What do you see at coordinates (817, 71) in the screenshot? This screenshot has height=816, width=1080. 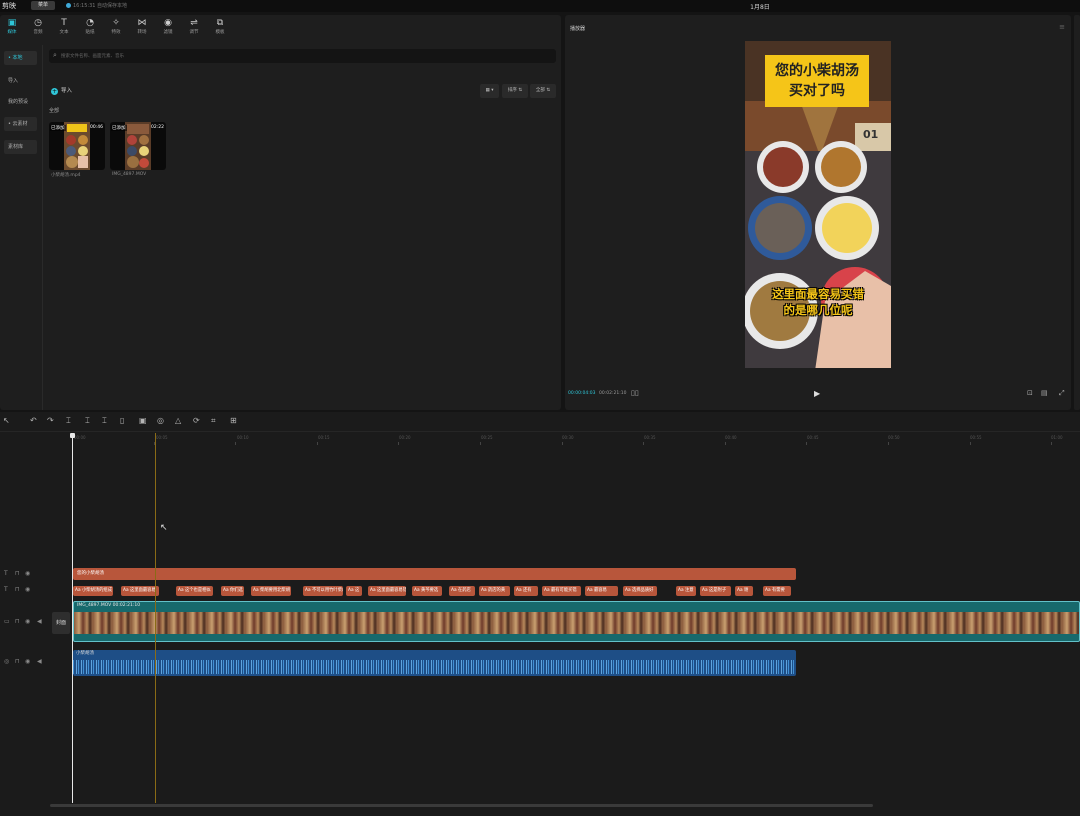 I see `video-title-line-1: 您的小柴胡汤` at bounding box center [817, 71].